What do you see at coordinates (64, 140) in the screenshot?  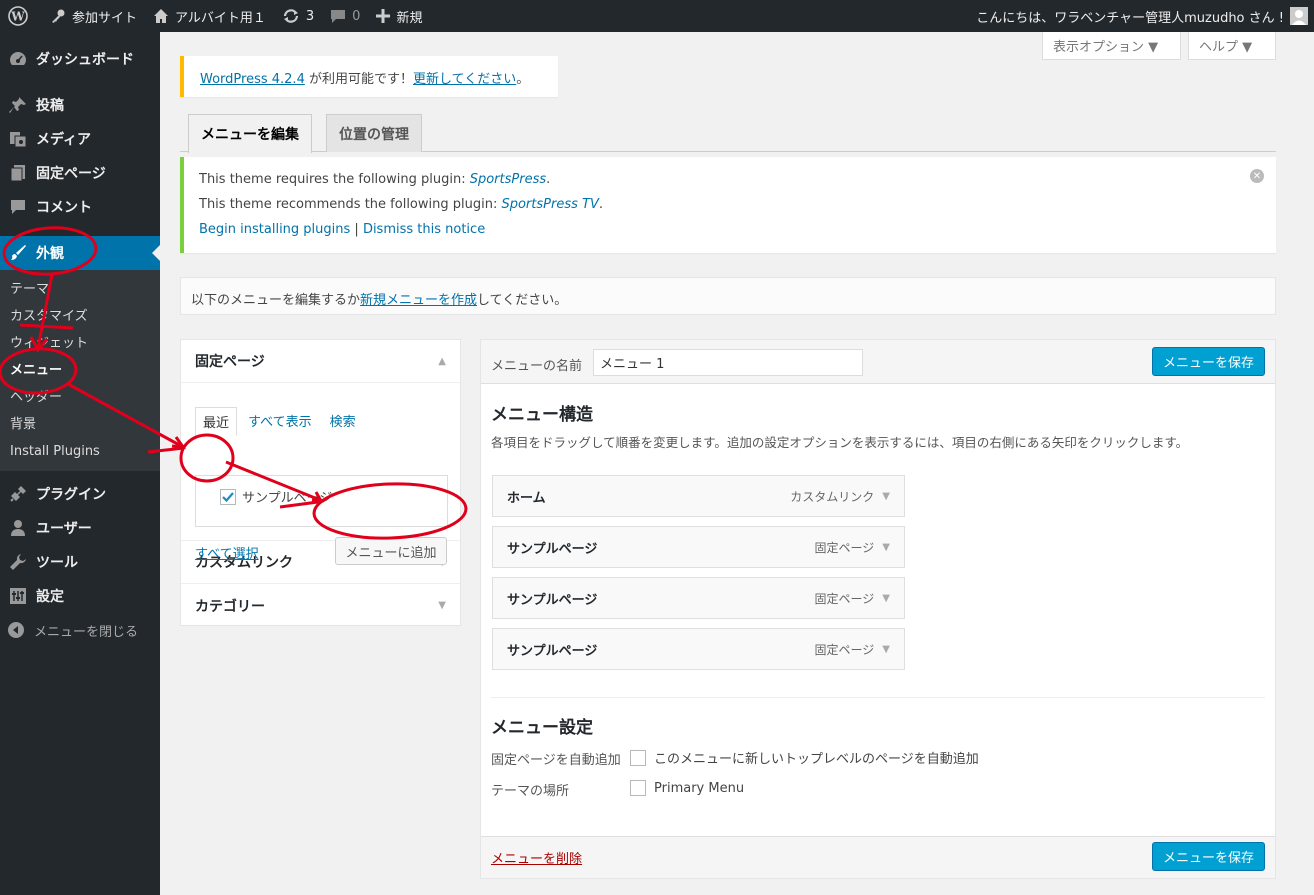 I see `sidebar-item-label: メディア` at bounding box center [64, 140].